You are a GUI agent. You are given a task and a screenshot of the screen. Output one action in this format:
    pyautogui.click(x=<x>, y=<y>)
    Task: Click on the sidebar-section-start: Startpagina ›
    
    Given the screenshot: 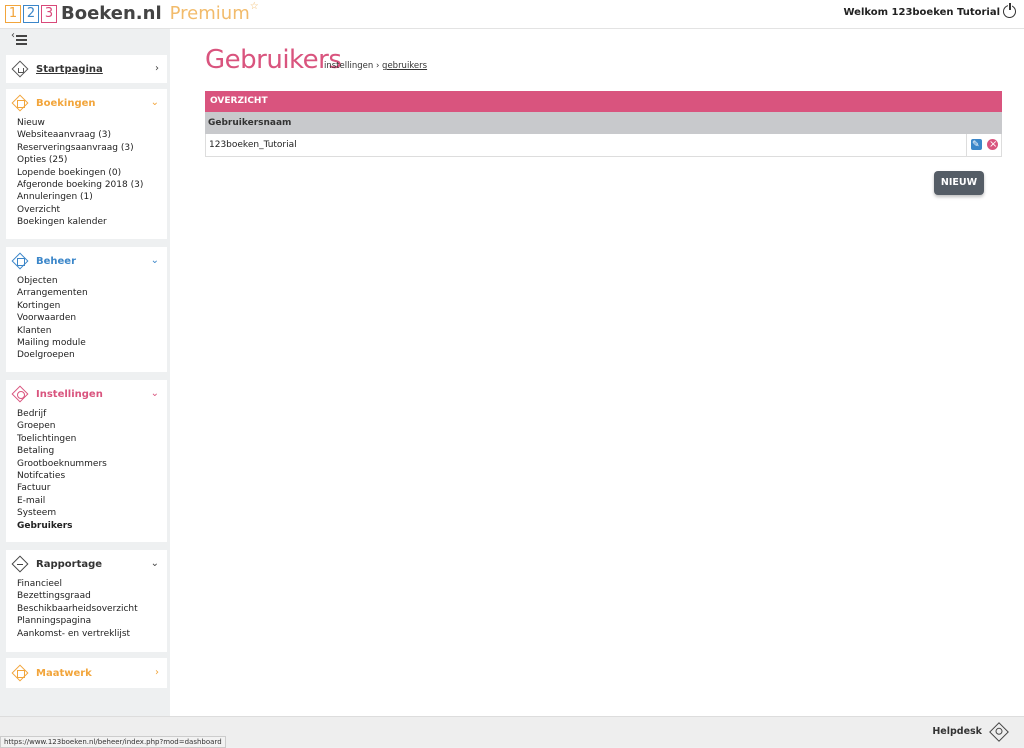 What is the action you would take?
    pyautogui.click(x=86, y=69)
    